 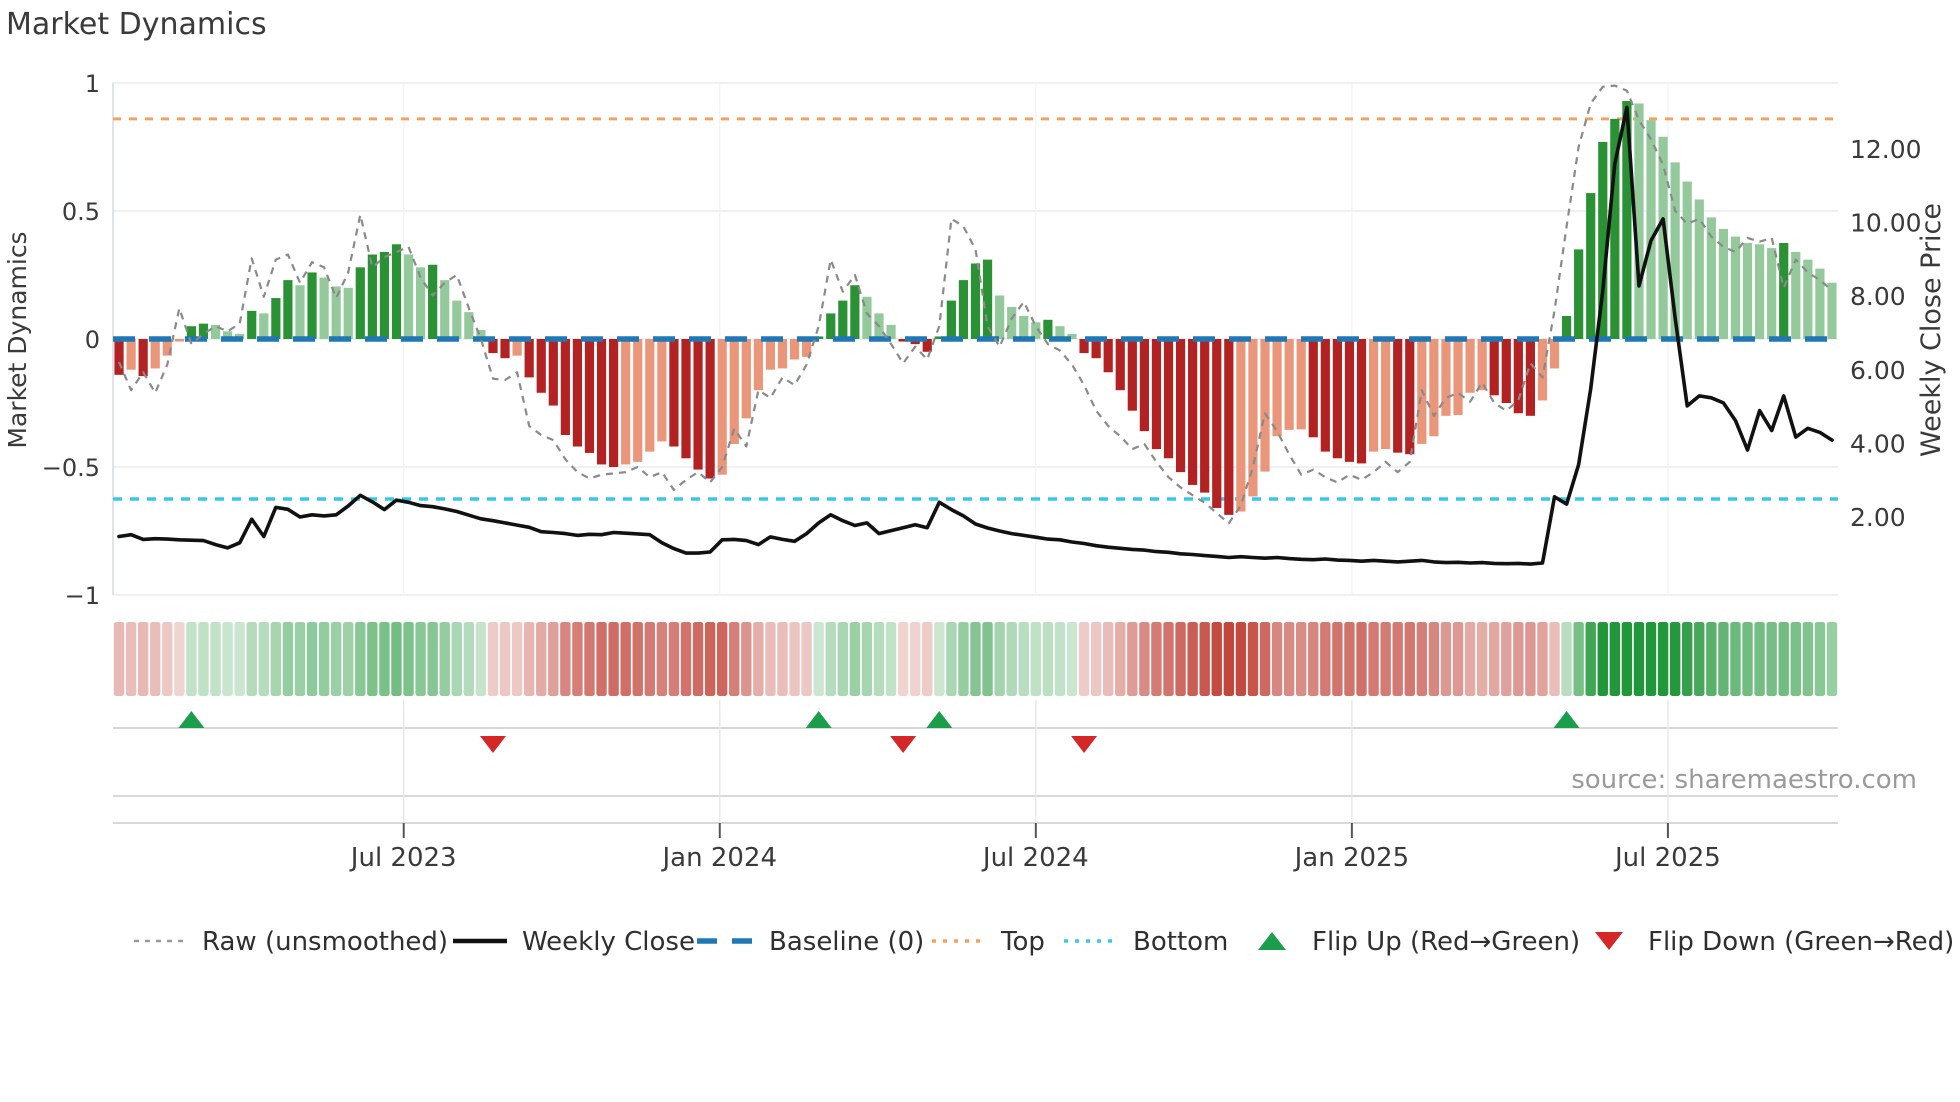 What do you see at coordinates (608, 942) in the screenshot?
I see `legend-label: Weekly Close` at bounding box center [608, 942].